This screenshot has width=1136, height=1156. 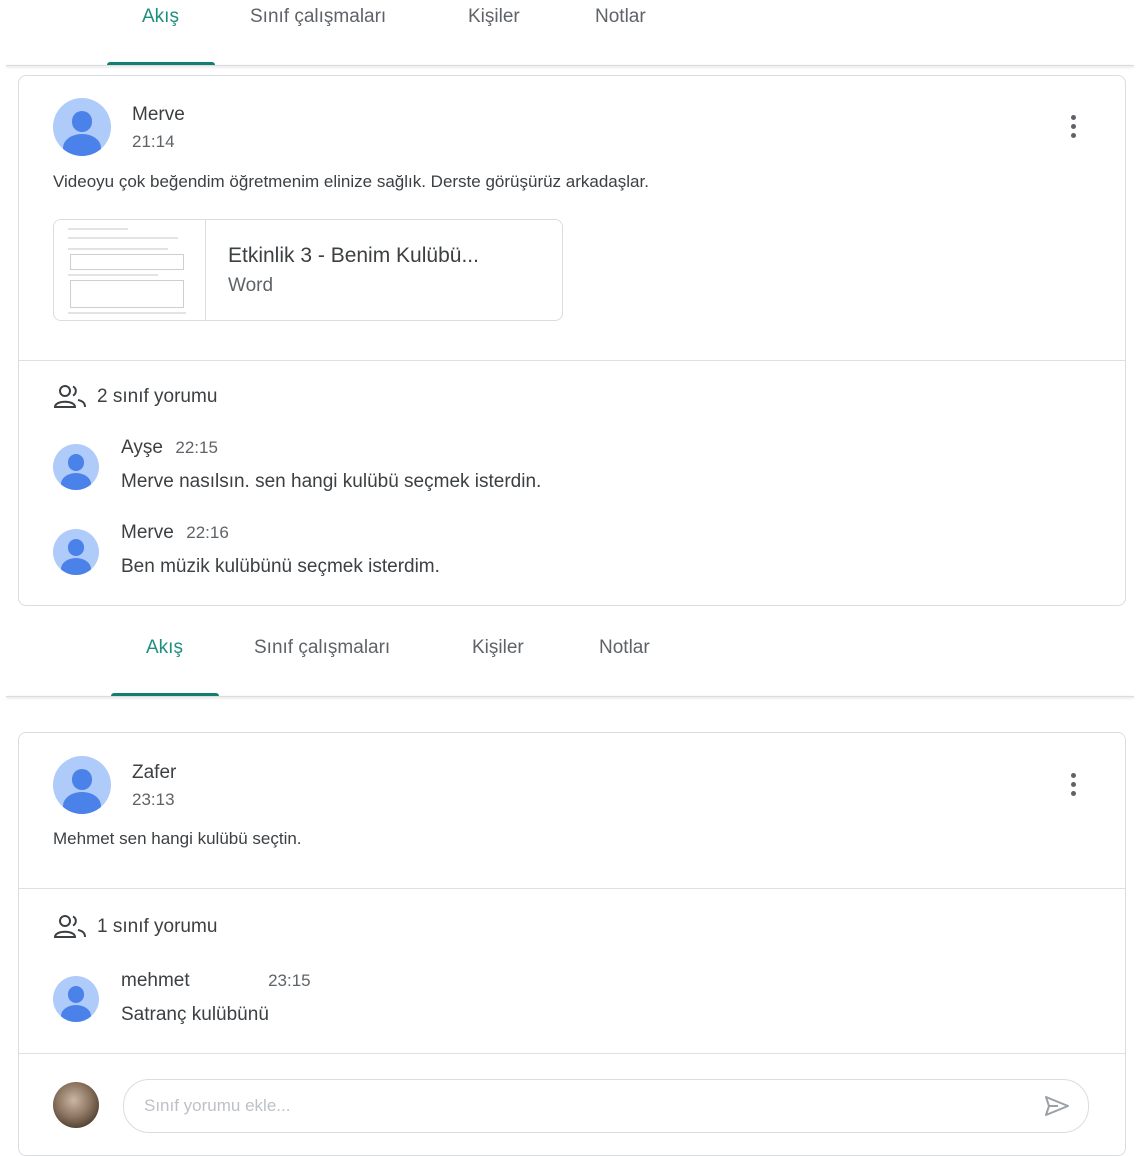 I want to click on post-time: 23:13, so click(x=153, y=799).